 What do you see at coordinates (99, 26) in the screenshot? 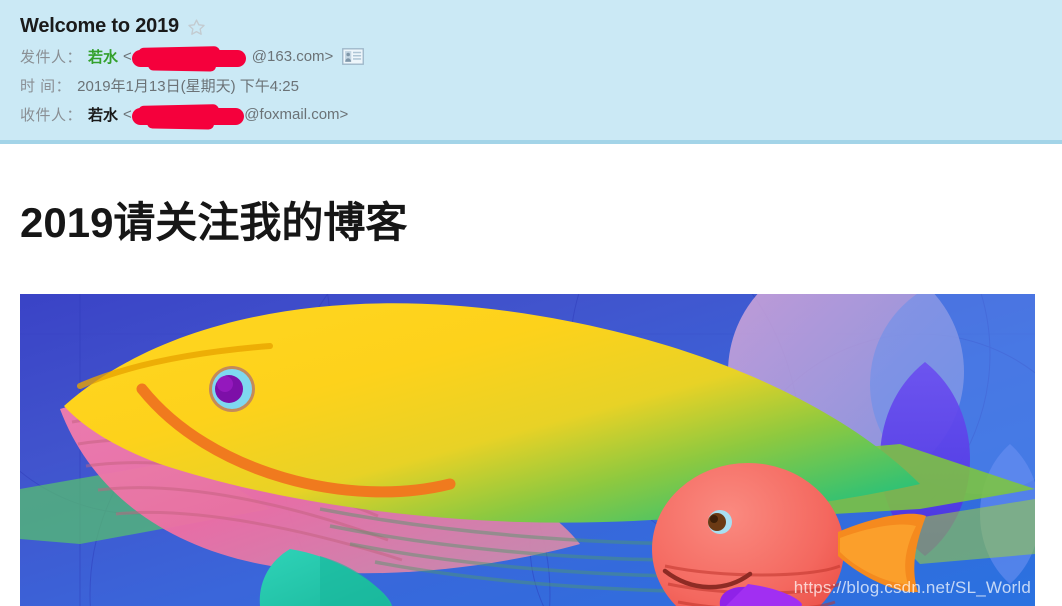
I see `email-subject: Welcome to 2019` at bounding box center [99, 26].